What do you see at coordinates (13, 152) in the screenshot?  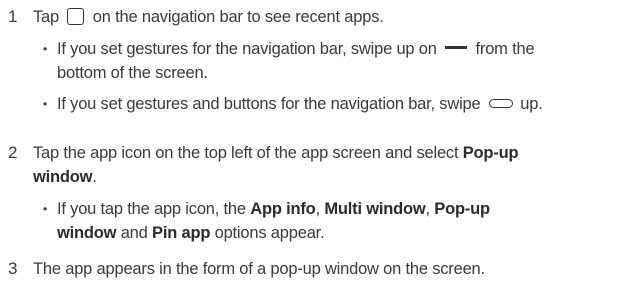 I see `step-number: 2` at bounding box center [13, 152].